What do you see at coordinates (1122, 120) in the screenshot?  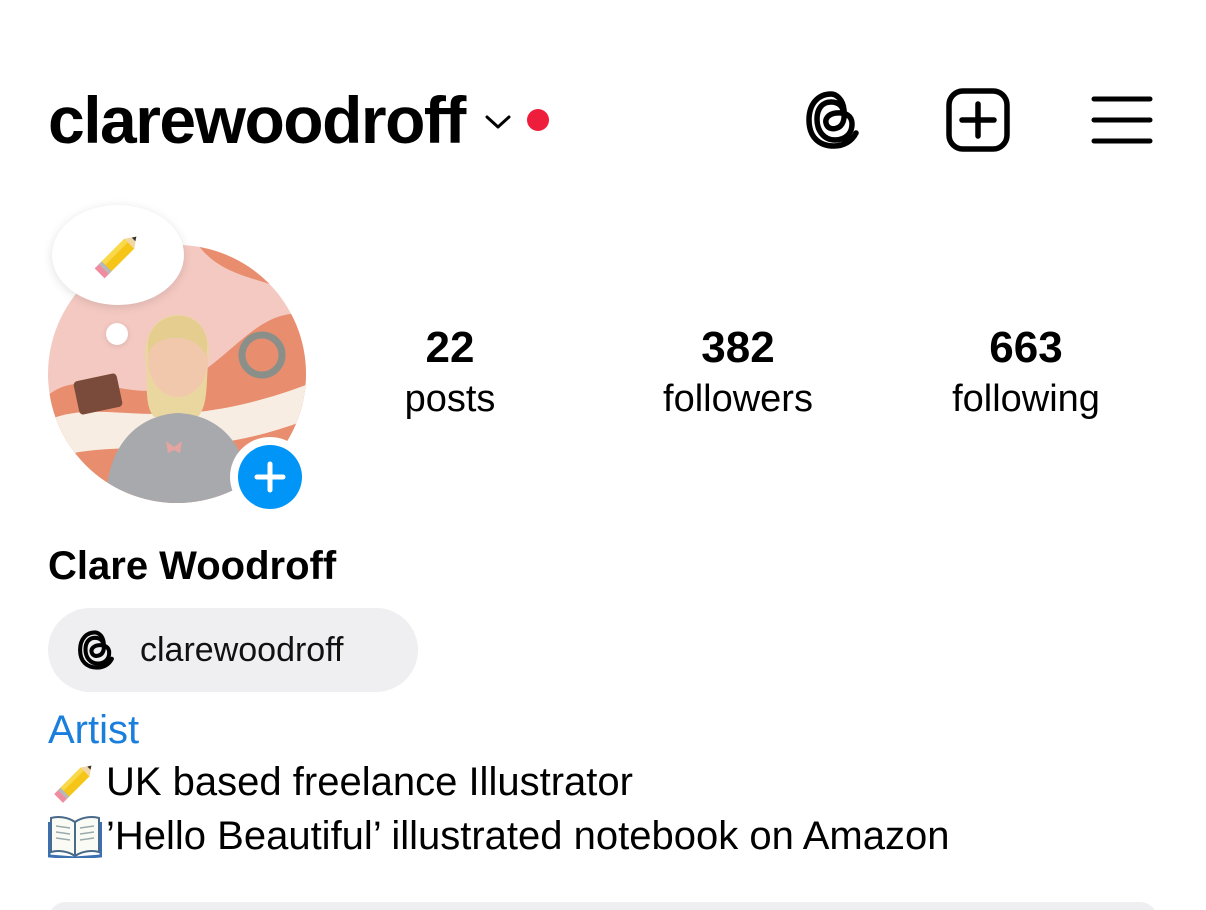 I see `menu-icon` at bounding box center [1122, 120].